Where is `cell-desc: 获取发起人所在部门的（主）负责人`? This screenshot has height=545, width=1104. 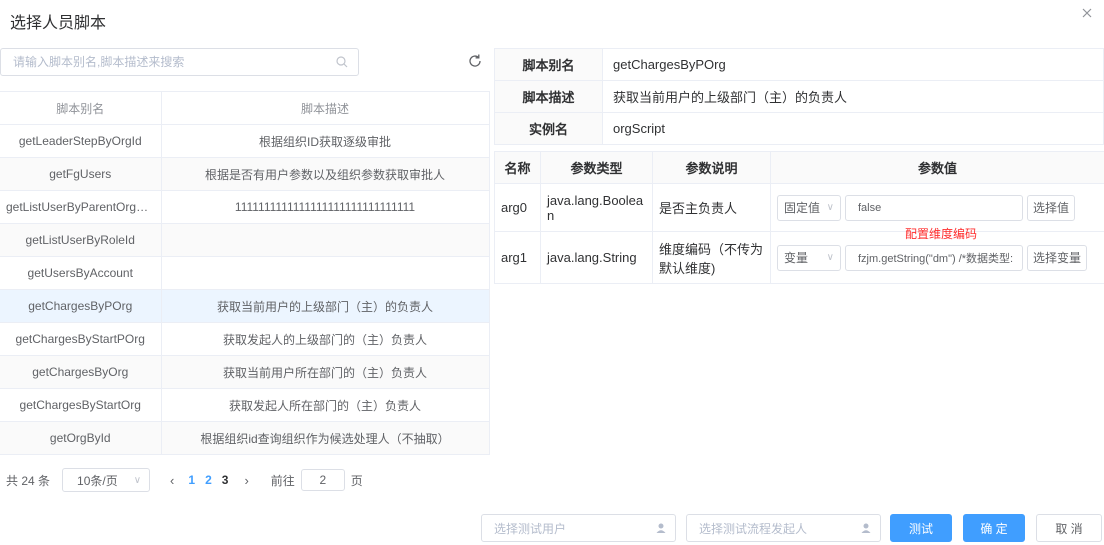
cell-desc: 获取发起人所在部门的（主）负责人 is located at coordinates (325, 405).